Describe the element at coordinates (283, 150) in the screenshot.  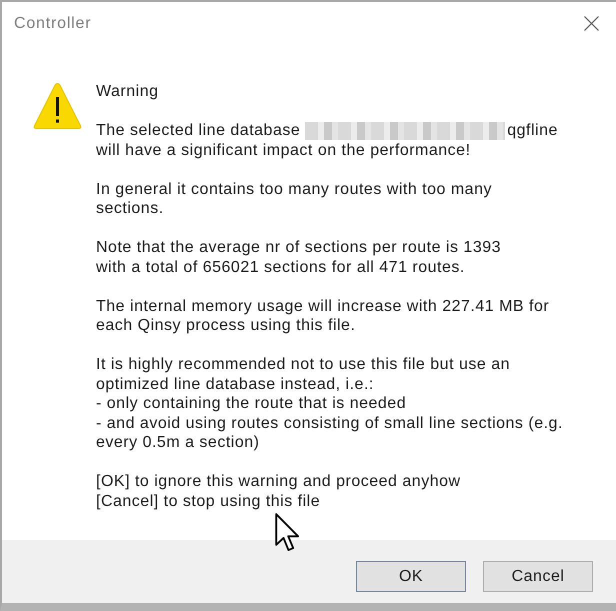
I see `message-text: will have a significant impact on the performance!` at that location.